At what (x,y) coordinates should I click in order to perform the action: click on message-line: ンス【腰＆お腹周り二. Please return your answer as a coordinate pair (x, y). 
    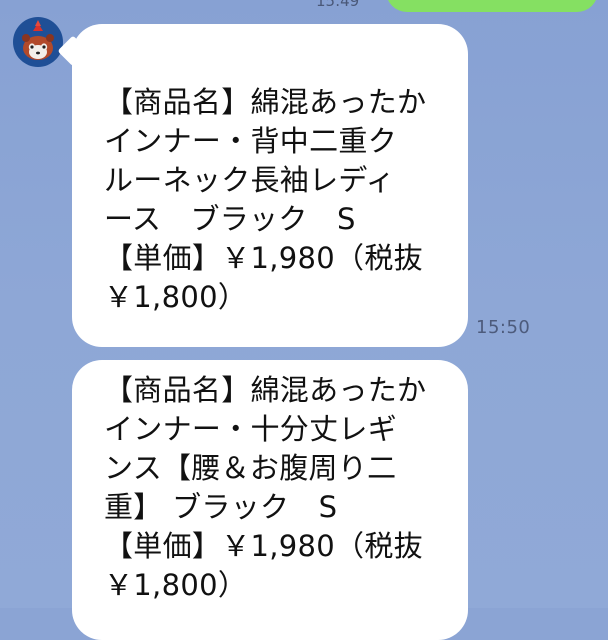
    Looking at the image, I should click on (250, 468).